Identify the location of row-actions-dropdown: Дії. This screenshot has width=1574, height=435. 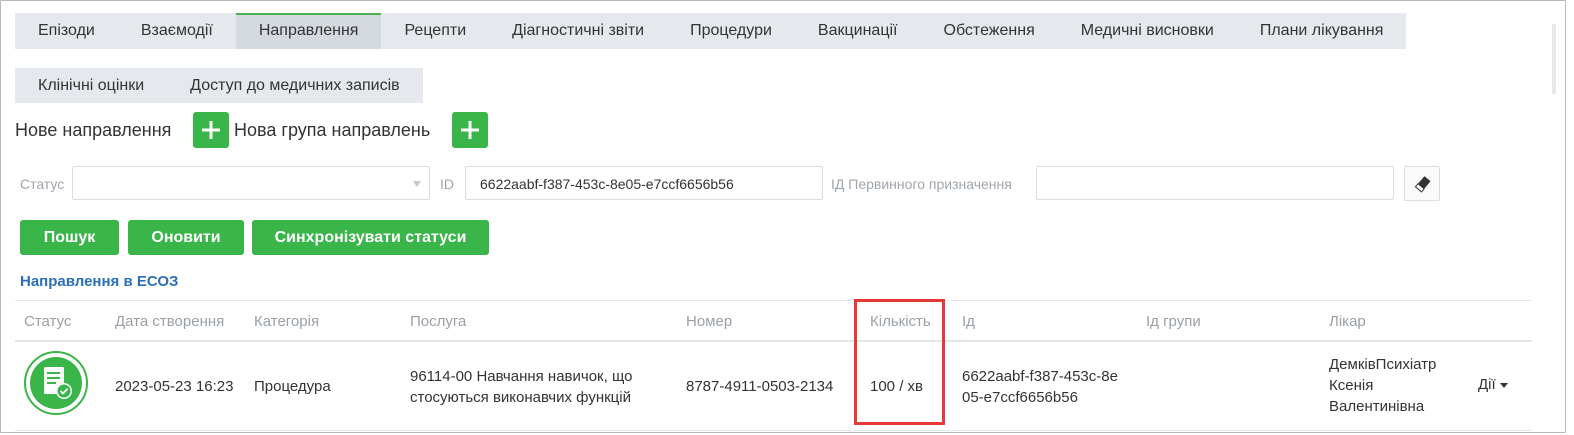
(1493, 384).